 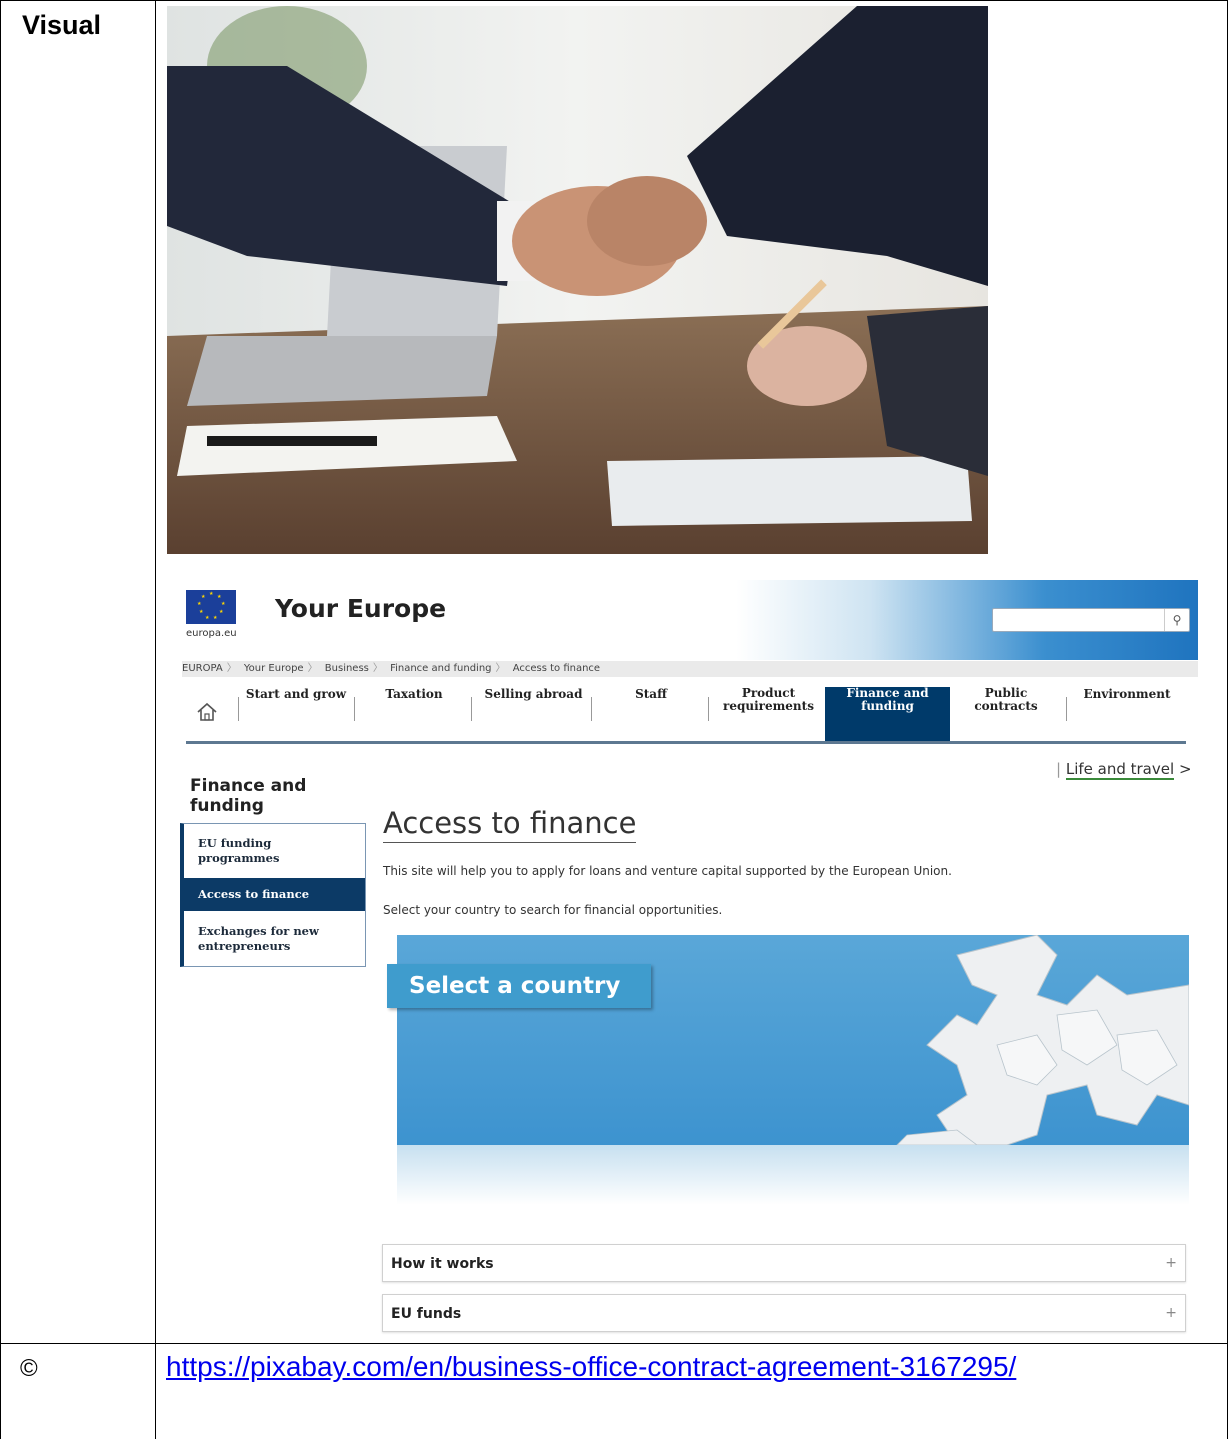 What do you see at coordinates (274, 851) in the screenshot?
I see `sidebar-item-eu-funding-programmes: EU funding programmes` at bounding box center [274, 851].